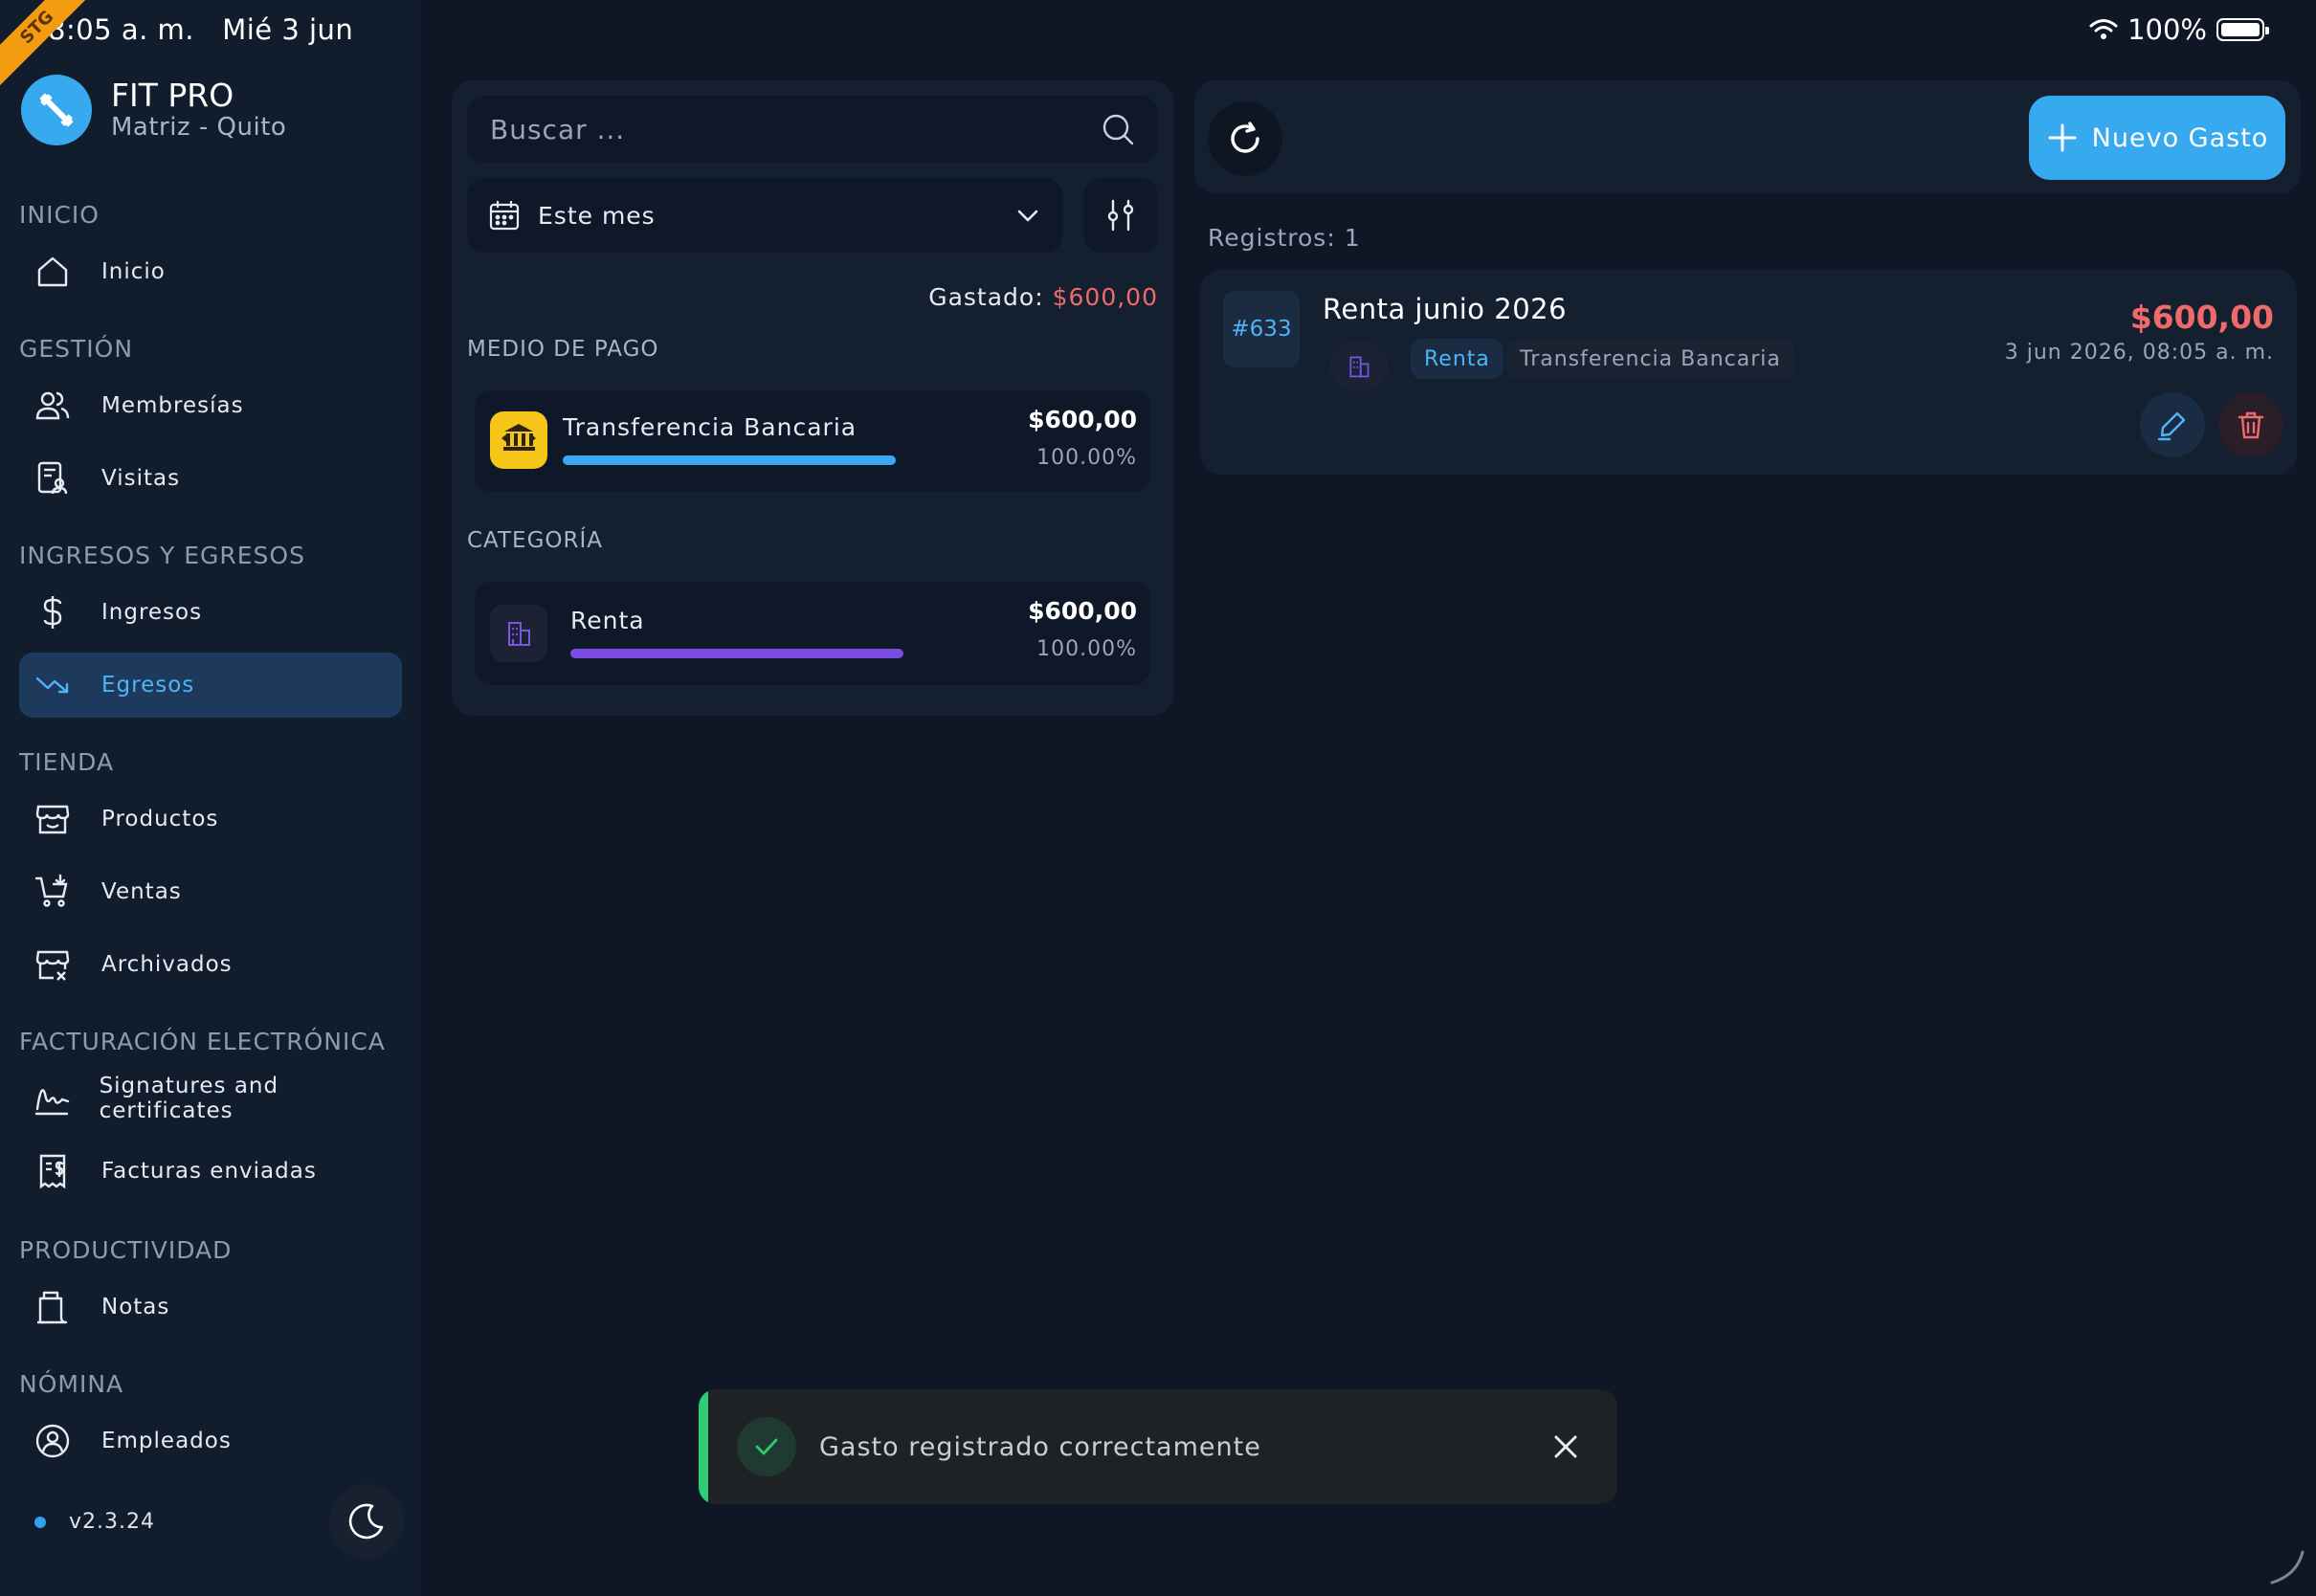 Image resolution: width=2316 pixels, height=1596 pixels. What do you see at coordinates (2179, 30) in the screenshot?
I see `status-indicators: 100%` at bounding box center [2179, 30].